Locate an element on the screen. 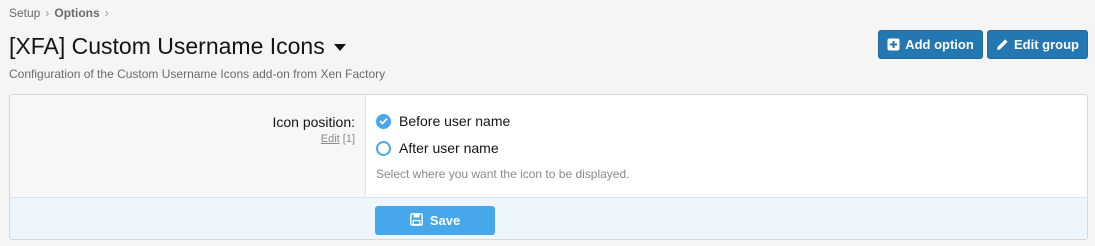  radio-unchecked-icon is located at coordinates (383, 148).